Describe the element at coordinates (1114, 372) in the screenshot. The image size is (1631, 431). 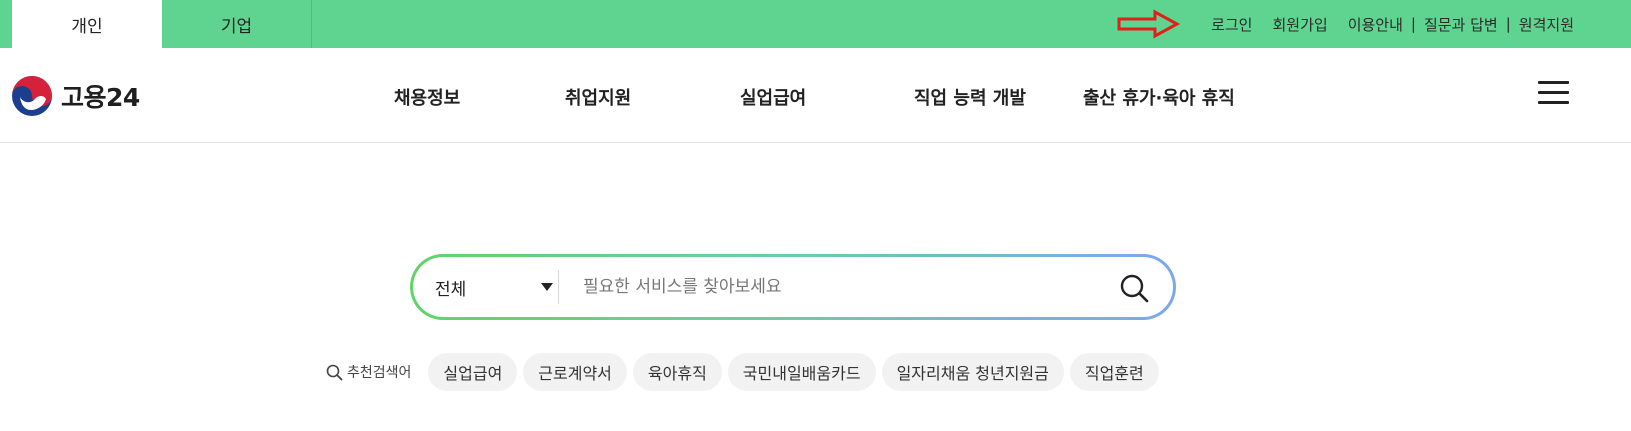
I see `keyword-chip: 직업훈련` at that location.